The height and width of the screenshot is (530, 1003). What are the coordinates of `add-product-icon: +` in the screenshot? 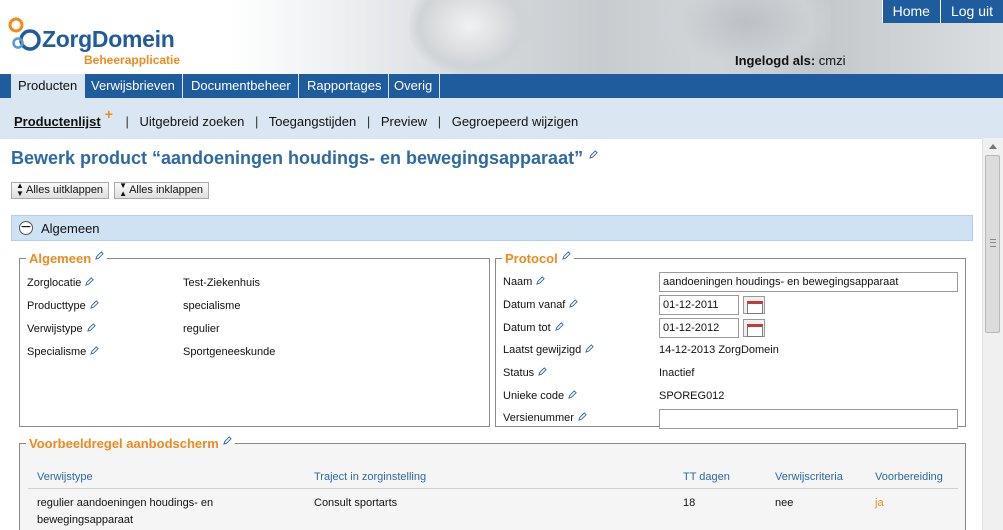 It's located at (109, 114).